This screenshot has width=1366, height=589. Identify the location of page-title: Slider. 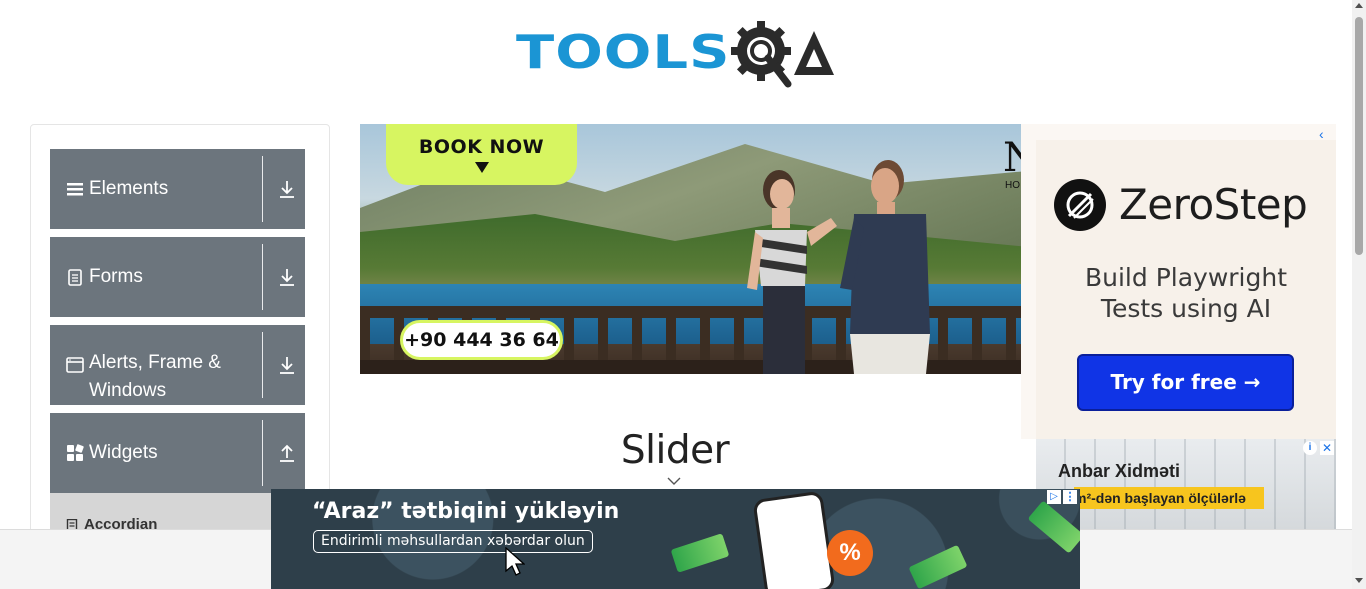
(675, 450).